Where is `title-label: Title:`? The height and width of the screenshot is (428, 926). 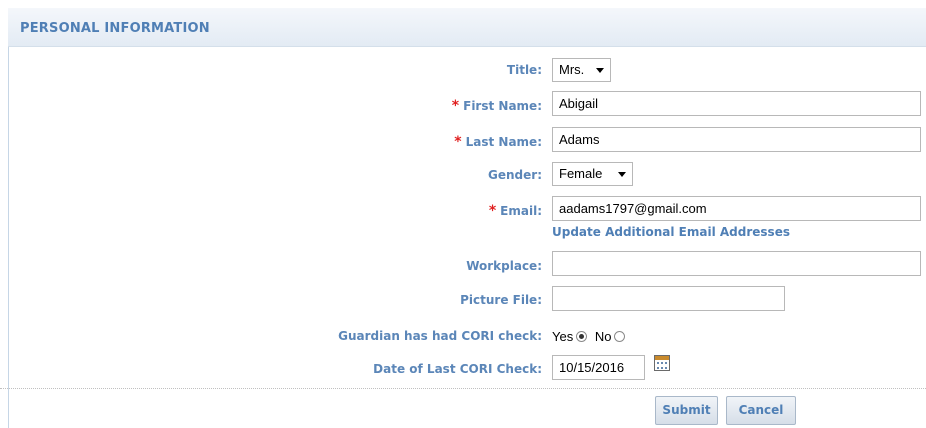 title-label: Title: is located at coordinates (524, 70).